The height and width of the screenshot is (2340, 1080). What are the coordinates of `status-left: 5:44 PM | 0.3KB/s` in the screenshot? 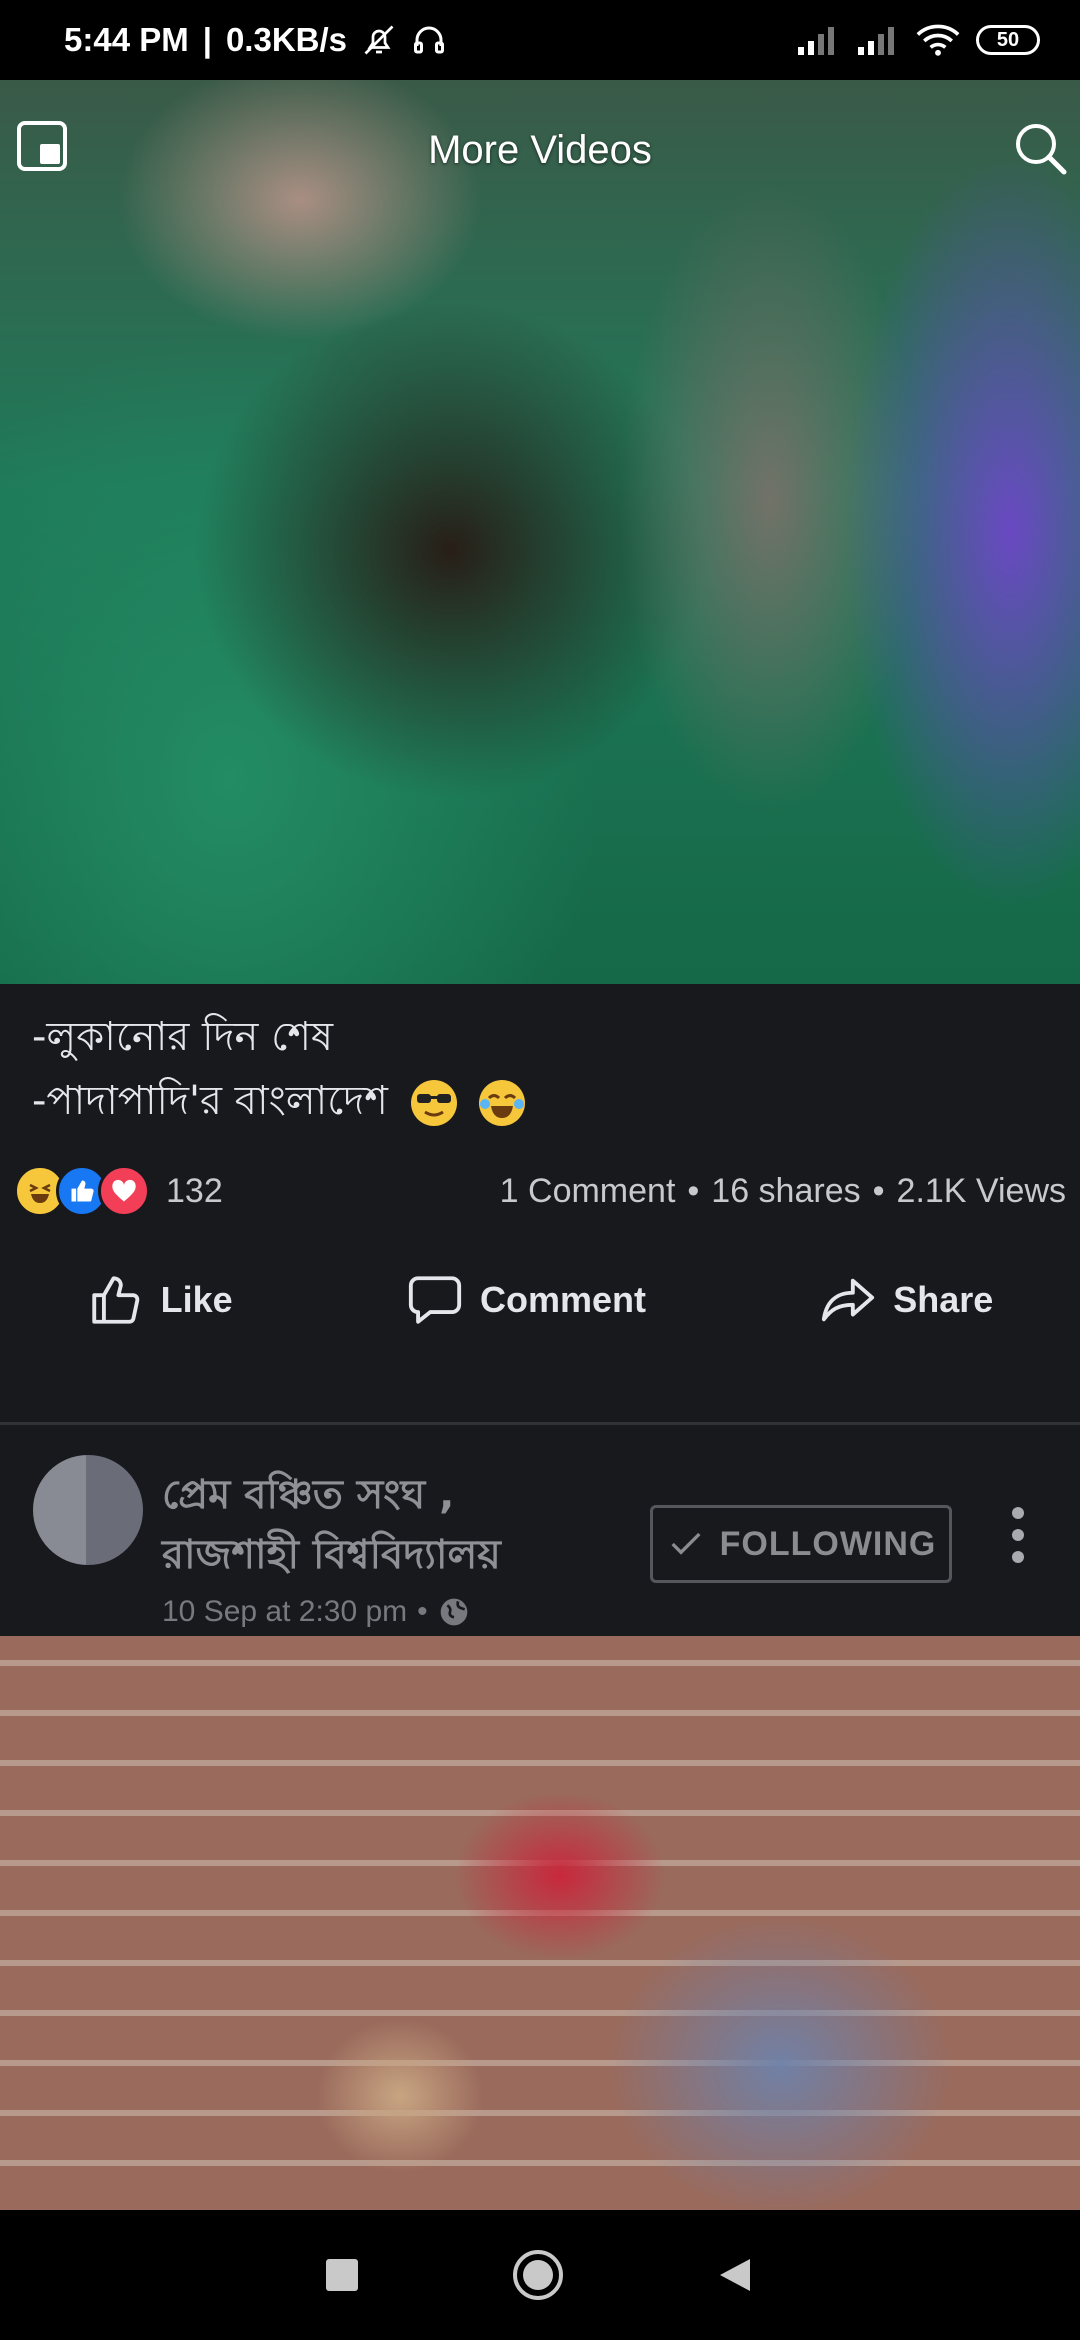 It's located at (255, 40).